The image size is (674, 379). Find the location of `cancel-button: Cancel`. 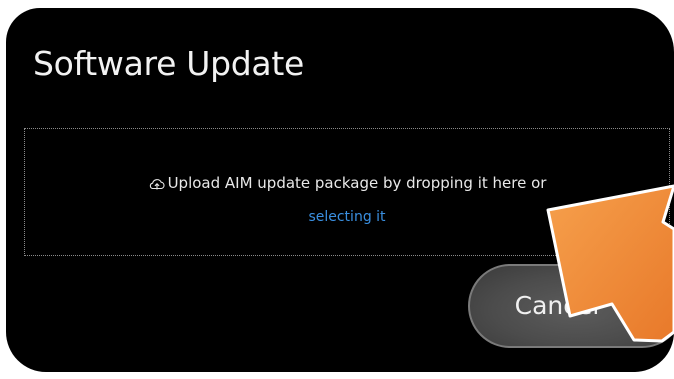

cancel-button: Cancel is located at coordinates (571, 306).